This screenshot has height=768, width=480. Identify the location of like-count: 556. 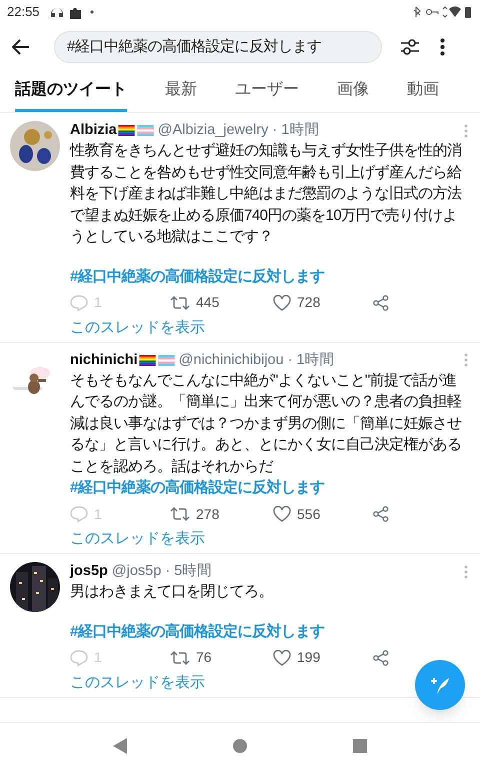
(308, 514).